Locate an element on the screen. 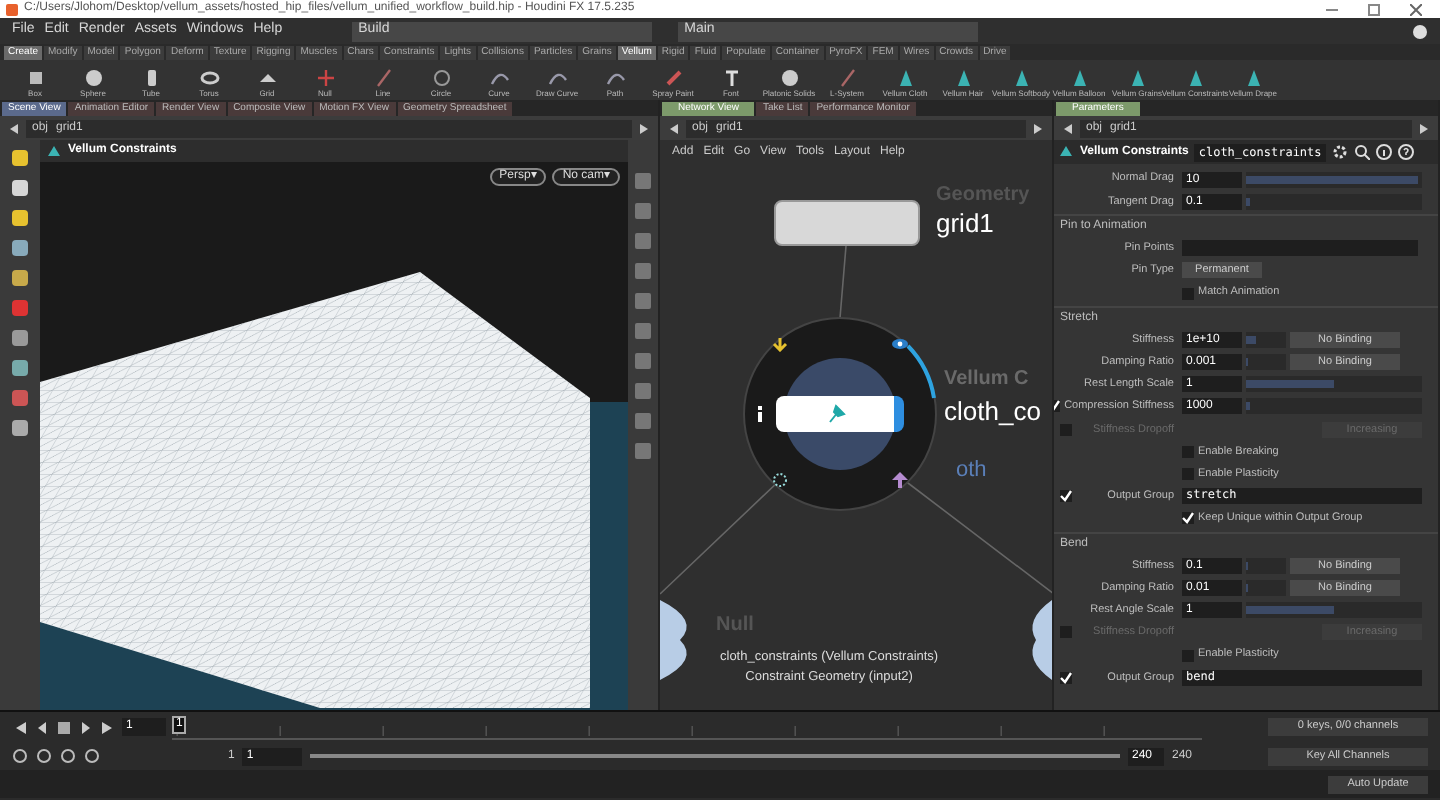 This screenshot has height=800, width=1440. eye-icon is located at coordinates (900, 344).